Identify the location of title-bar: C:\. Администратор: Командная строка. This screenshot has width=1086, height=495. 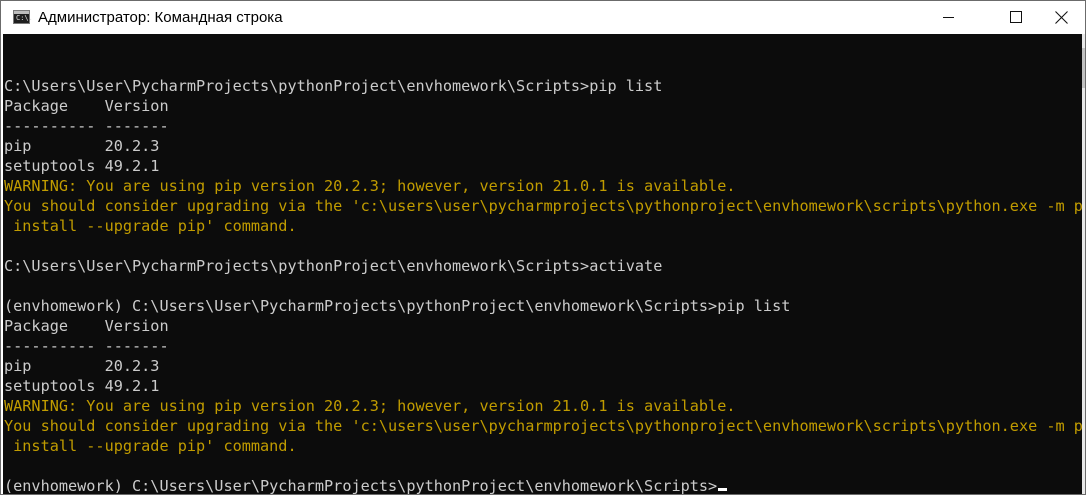
(543, 17).